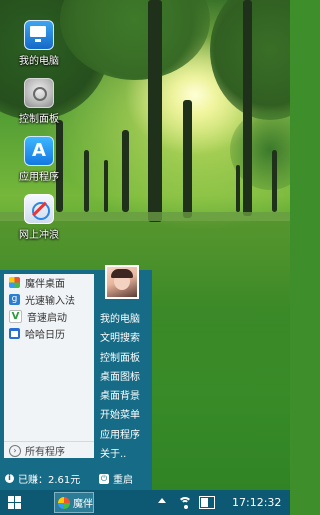  What do you see at coordinates (15, 503) in the screenshot?
I see `start-button` at bounding box center [15, 503].